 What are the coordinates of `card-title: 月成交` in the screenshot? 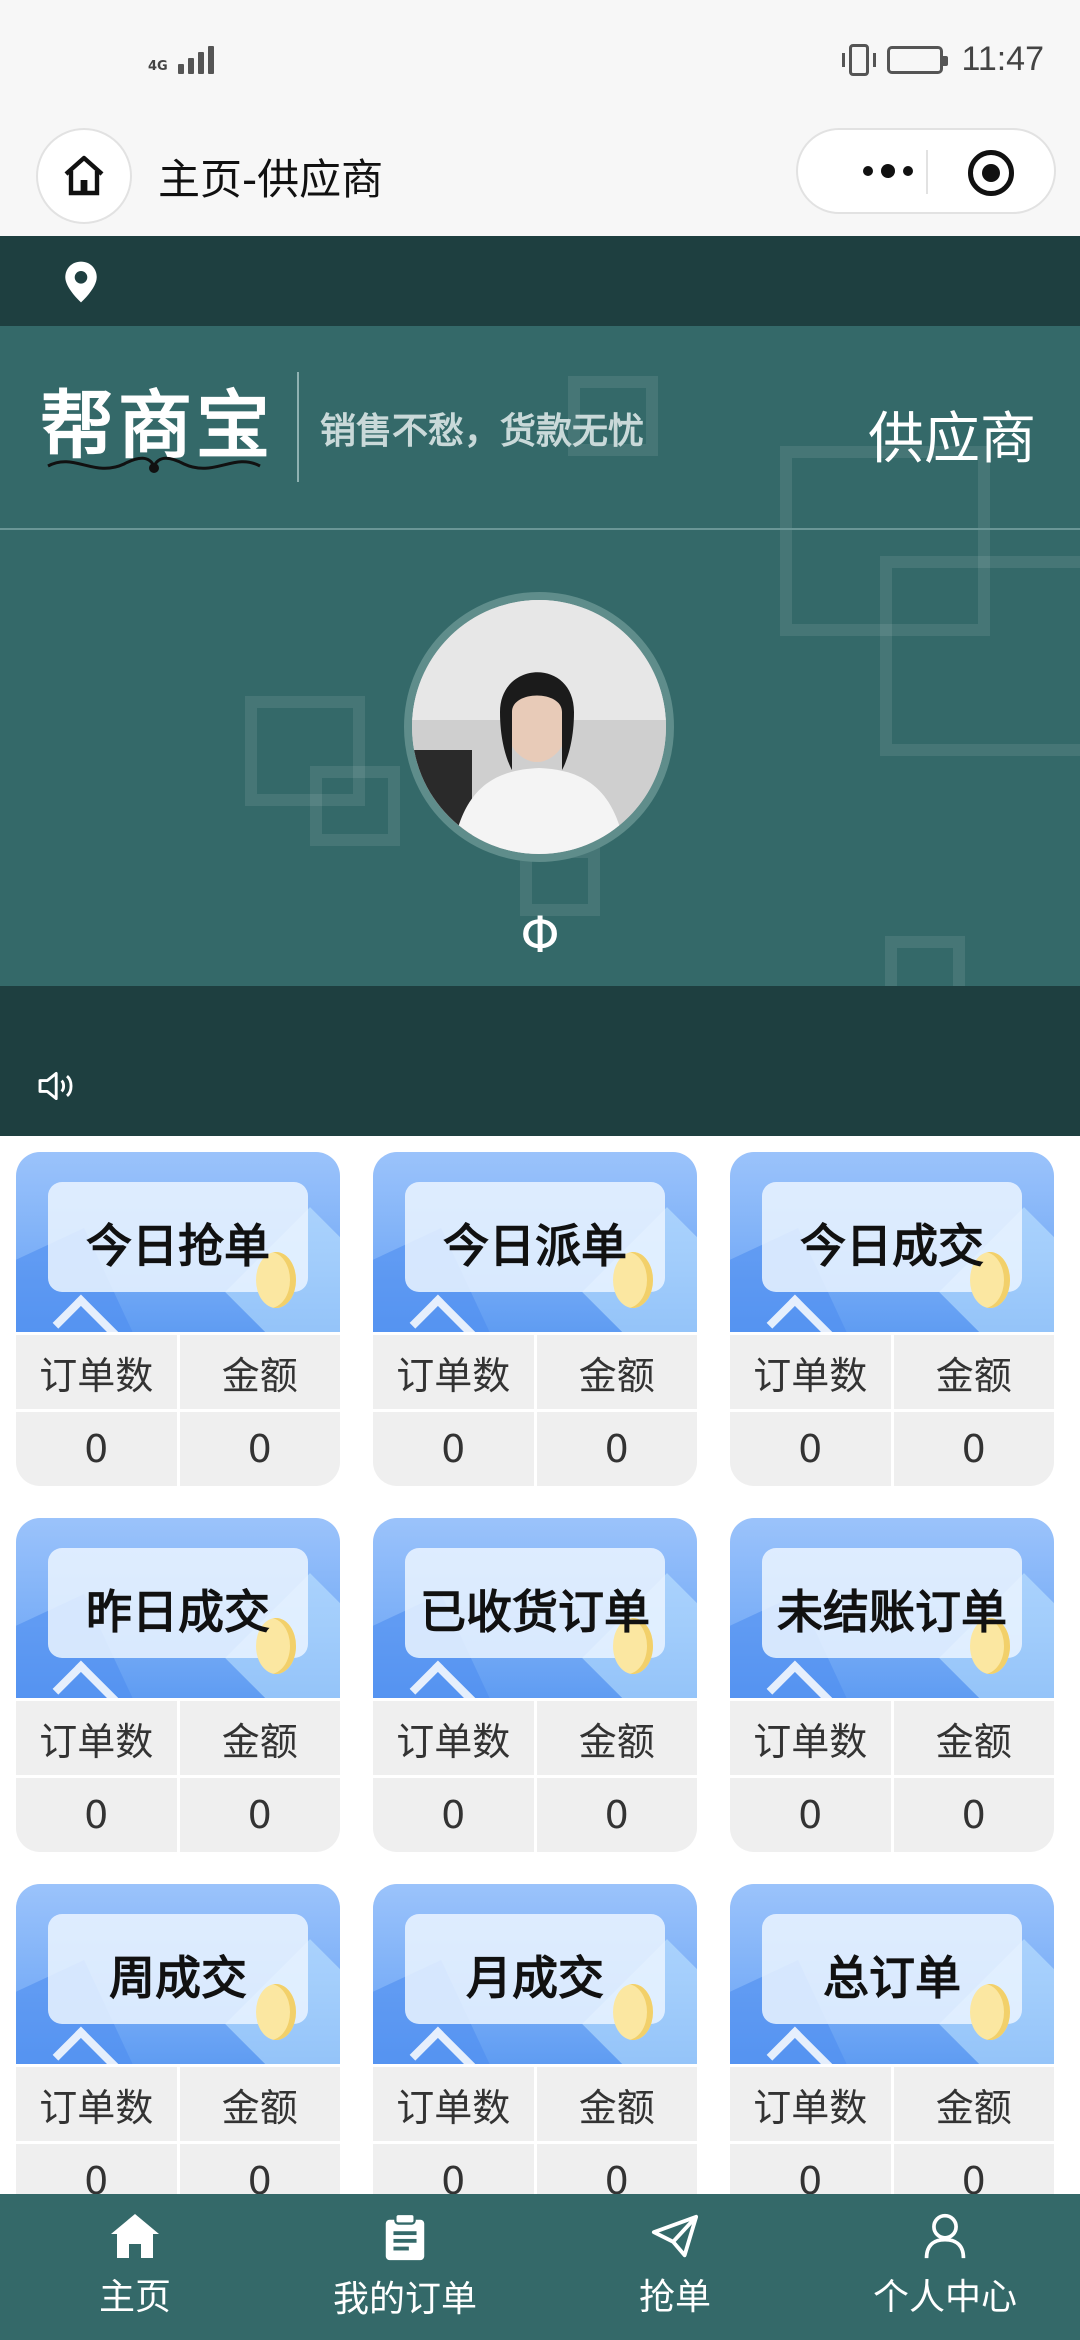 It's located at (535, 1978).